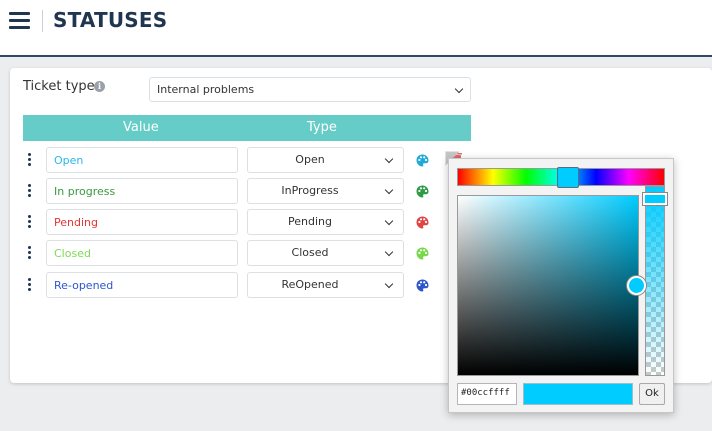 The width and height of the screenshot is (712, 431). Describe the element at coordinates (42, 21) in the screenshot. I see `header-divider` at that location.